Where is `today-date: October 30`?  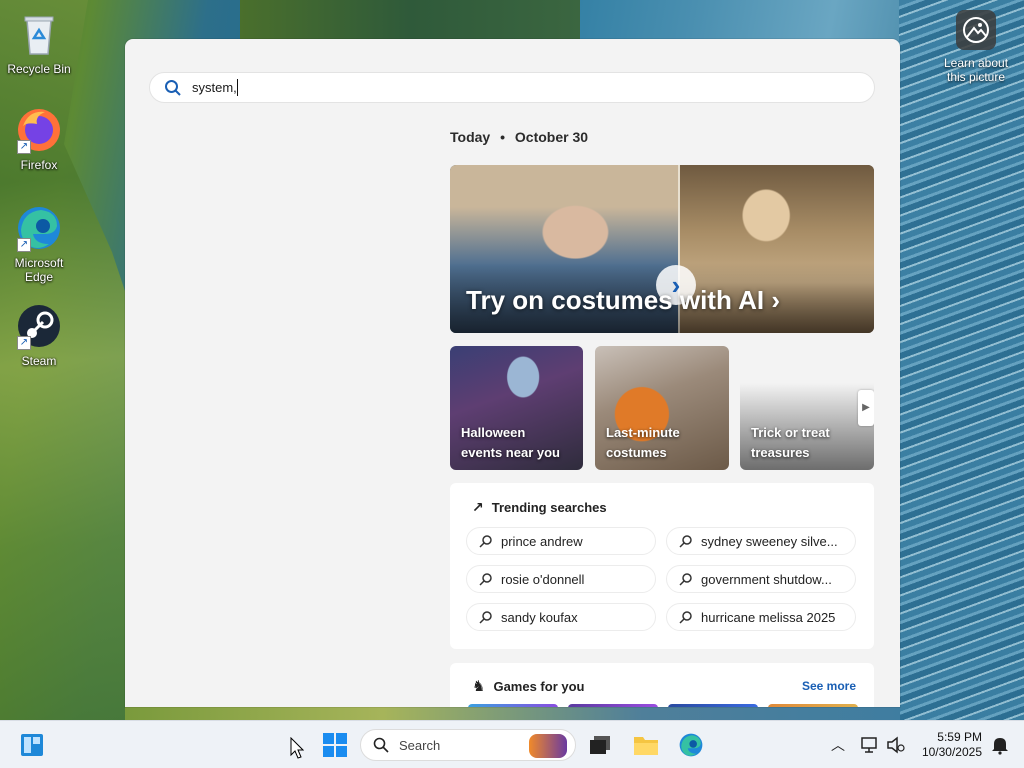 today-date: October 30 is located at coordinates (551, 137).